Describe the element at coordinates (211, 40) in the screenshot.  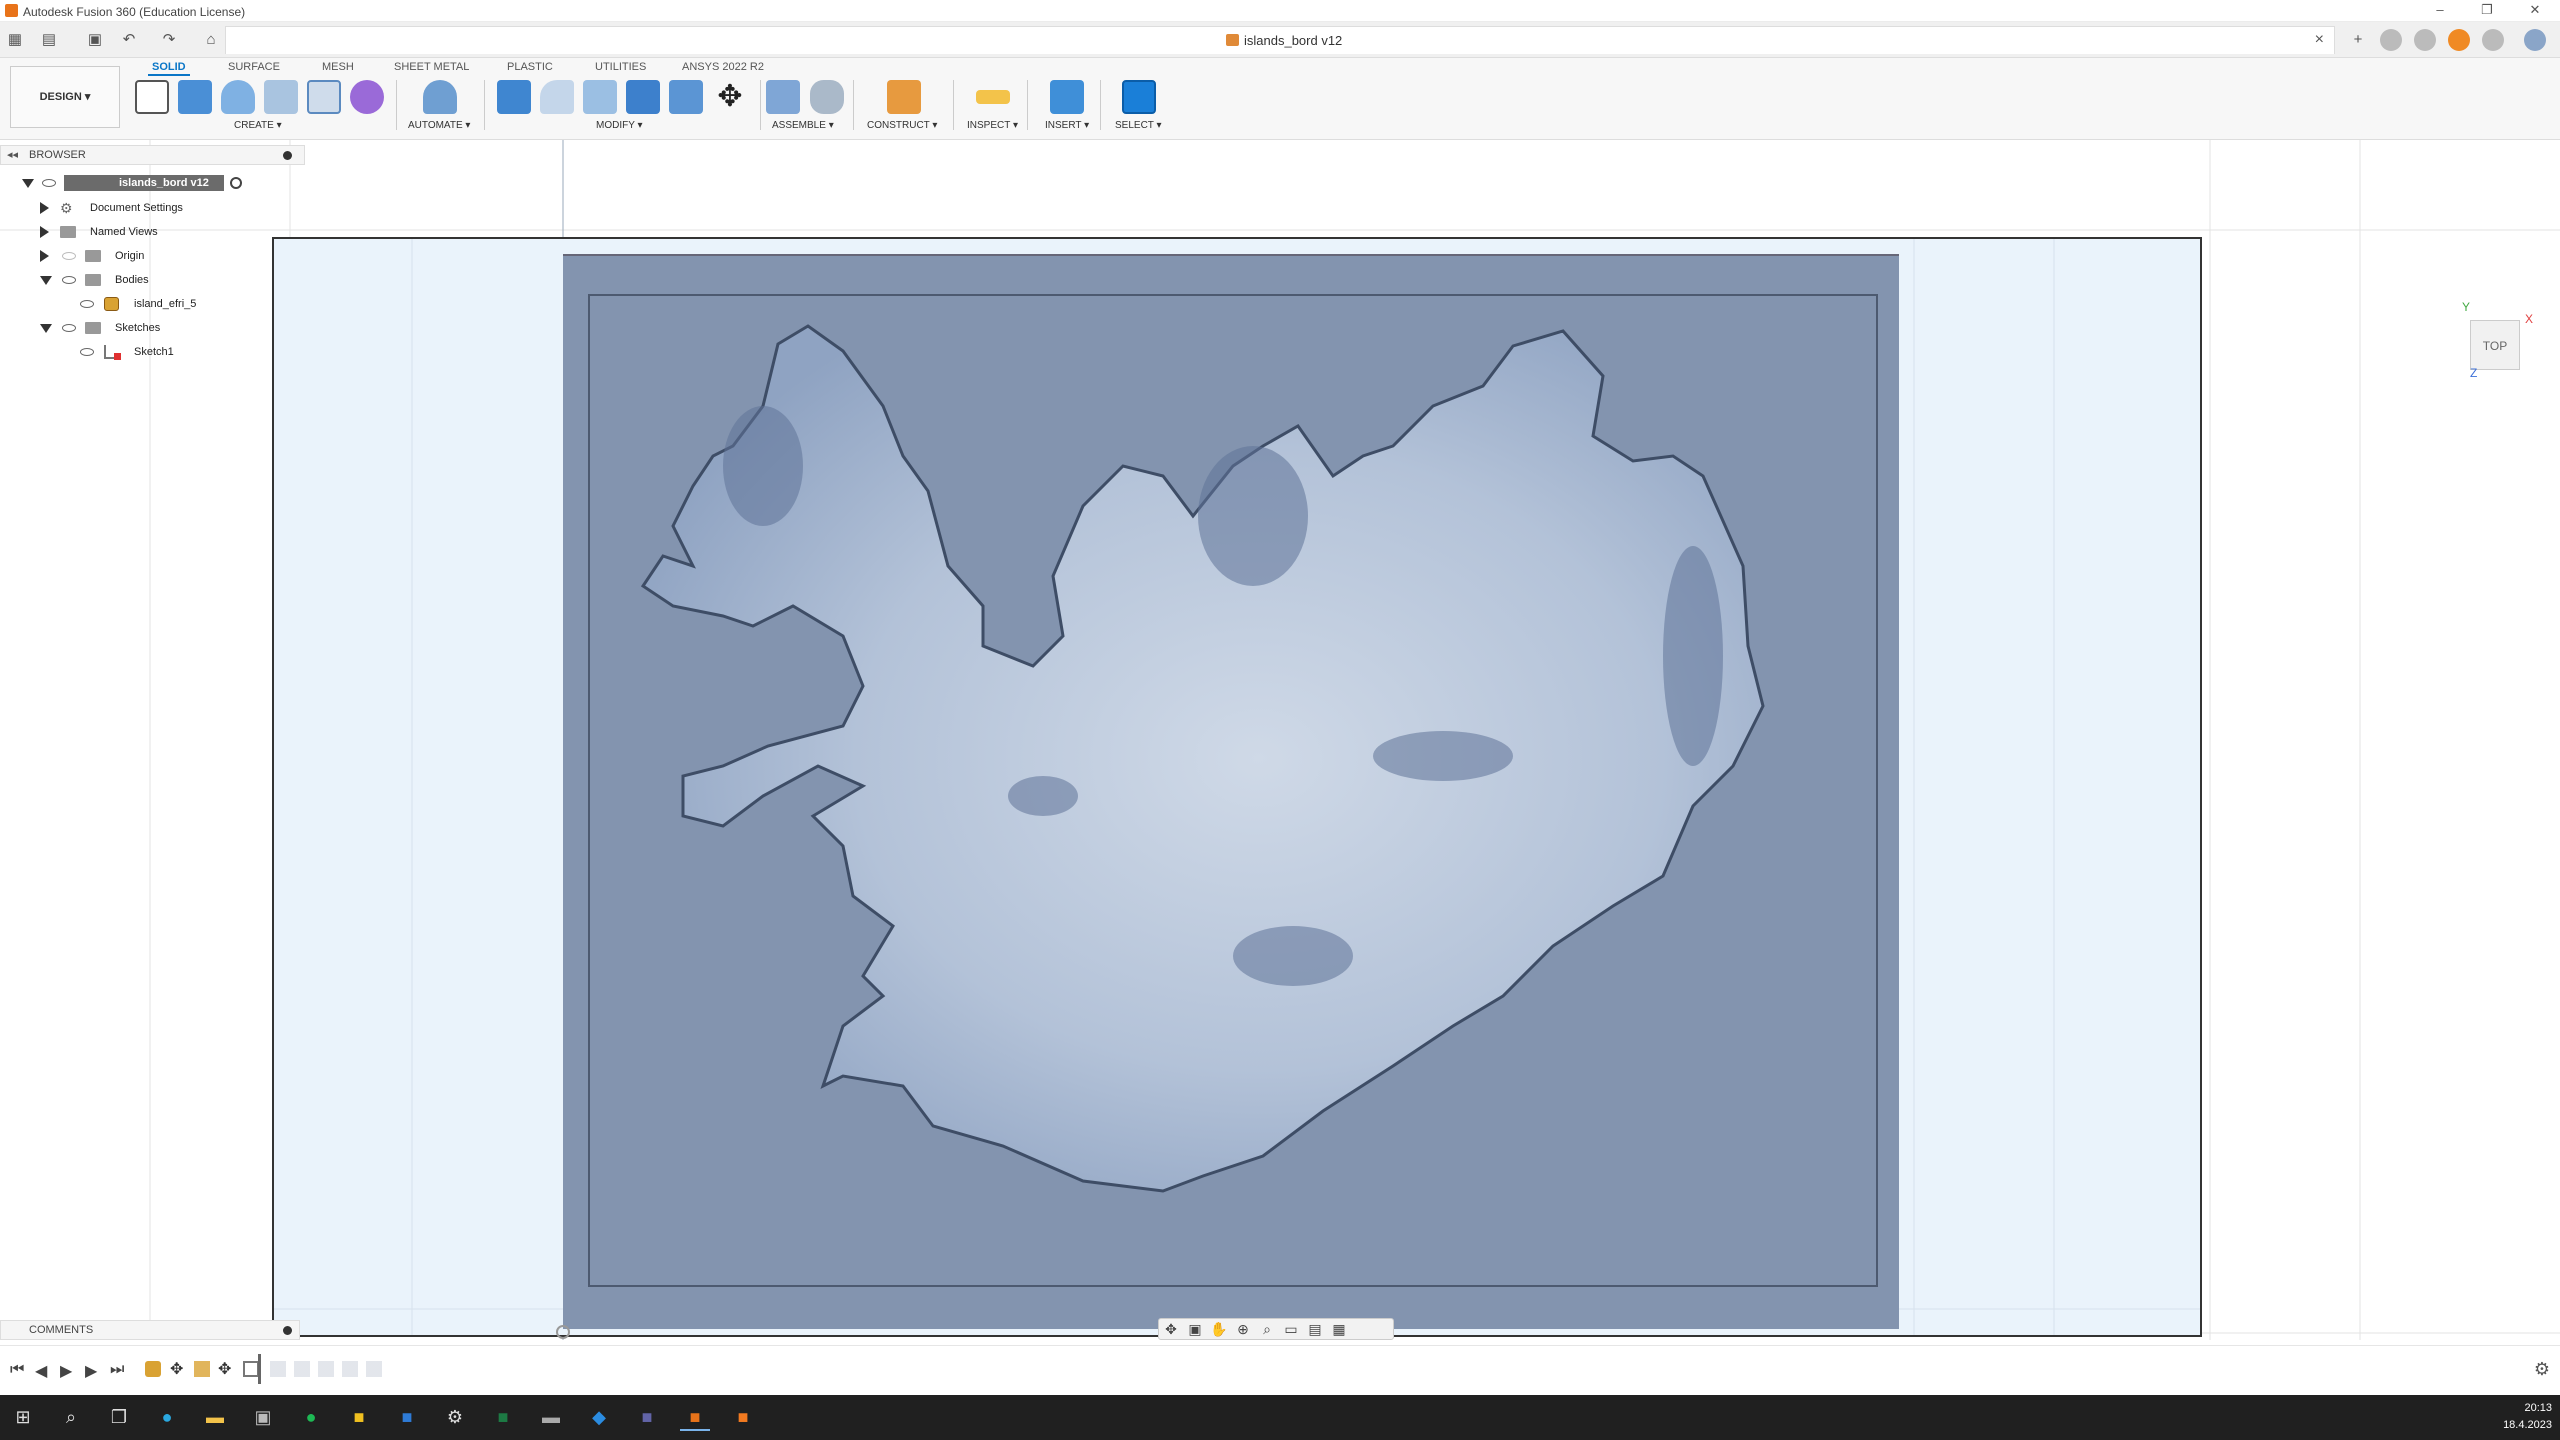
I see `home-icon: ⌂` at that location.